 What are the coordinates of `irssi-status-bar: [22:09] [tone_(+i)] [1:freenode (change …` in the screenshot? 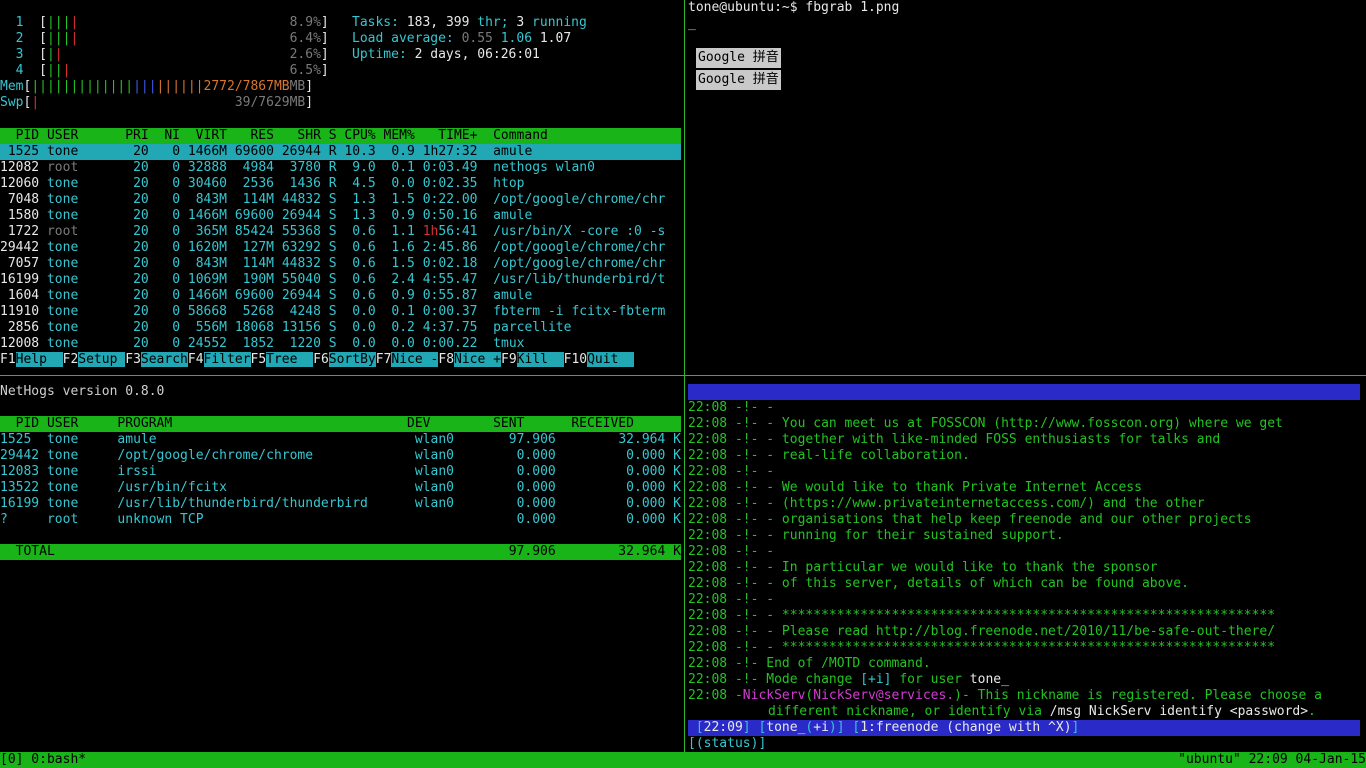 It's located at (1024, 728).